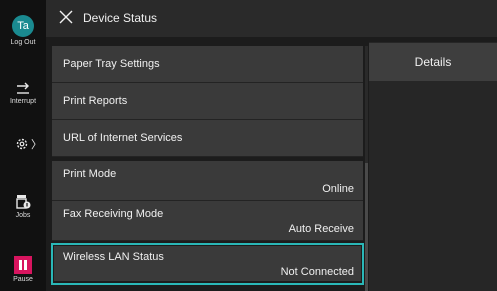 The width and height of the screenshot is (497, 291). I want to click on logout-label: Log Out, so click(23, 42).